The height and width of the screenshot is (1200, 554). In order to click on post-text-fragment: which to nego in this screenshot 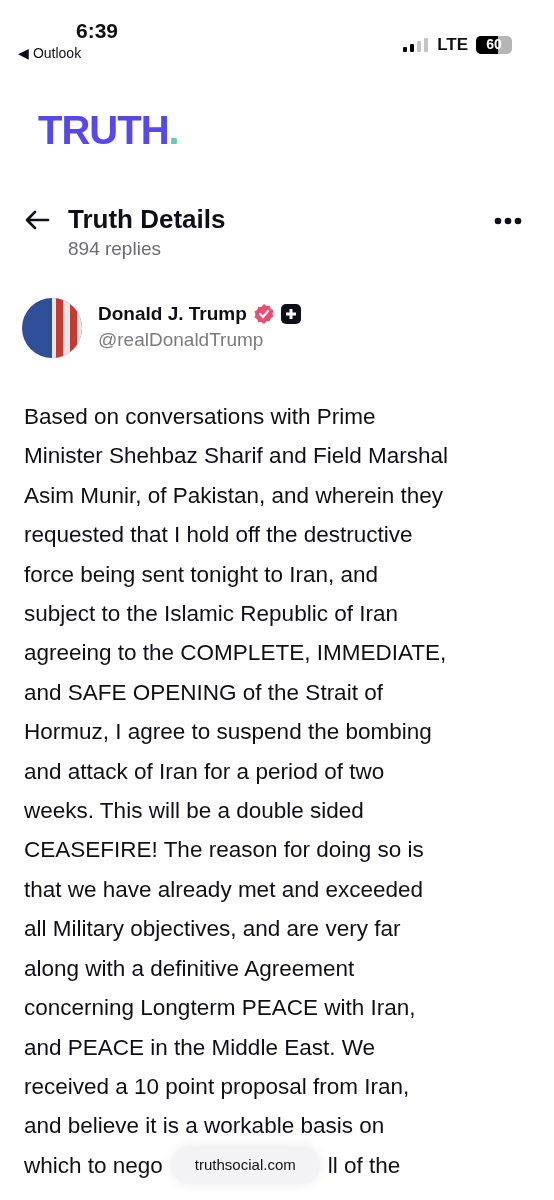, I will do `click(93, 1165)`.